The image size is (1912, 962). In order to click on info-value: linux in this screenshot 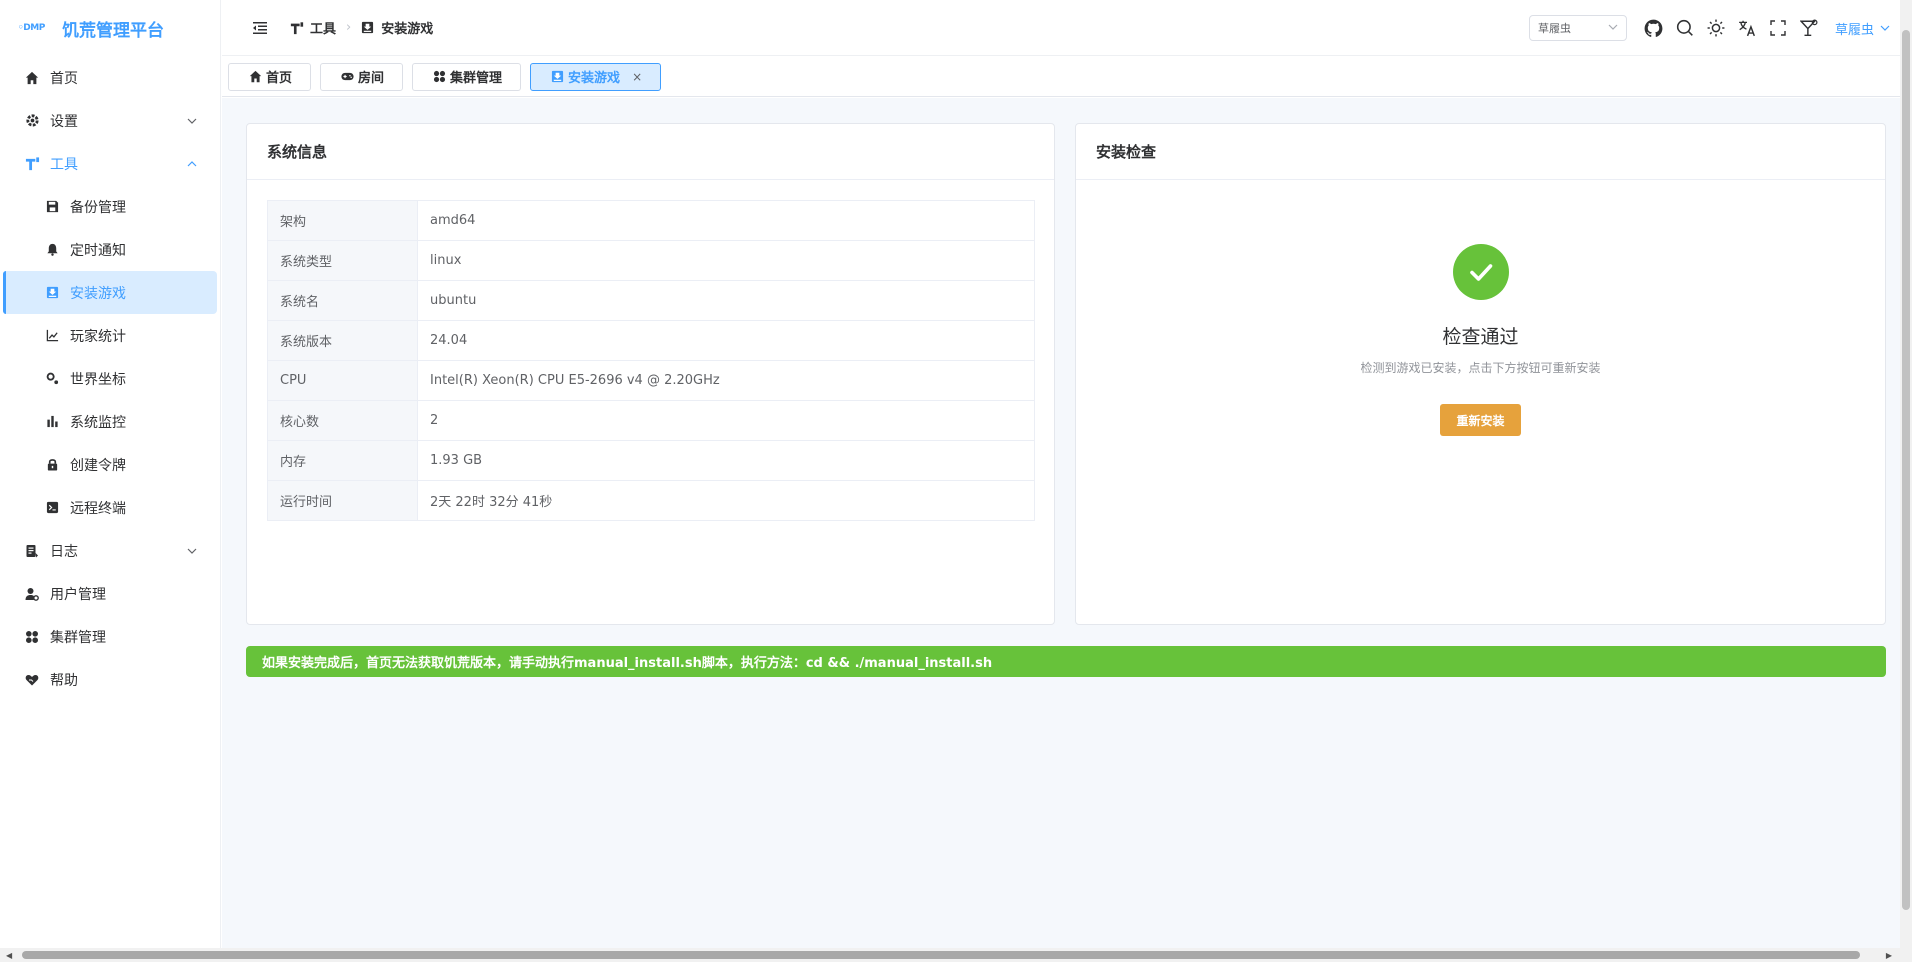, I will do `click(726, 260)`.